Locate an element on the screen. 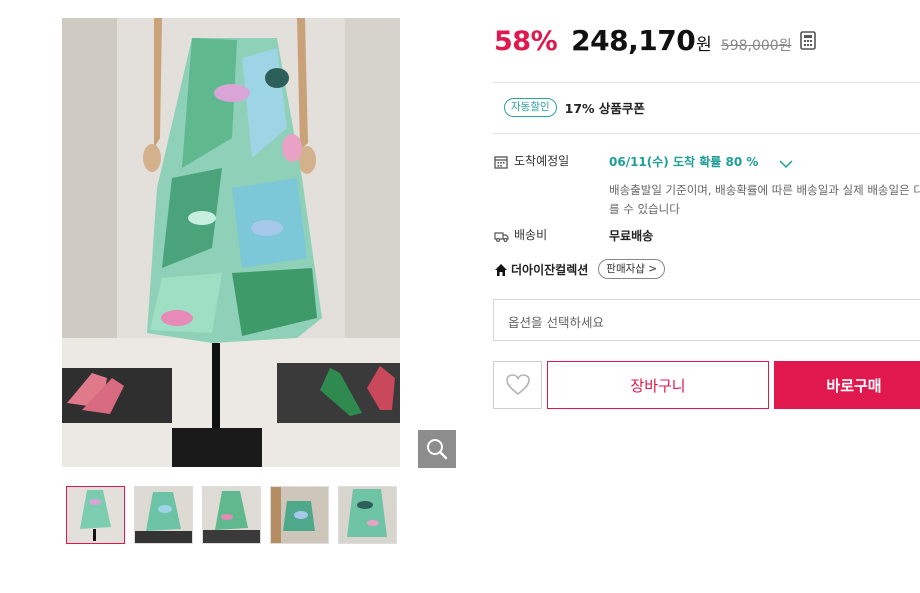  zoom-button is located at coordinates (437, 449).